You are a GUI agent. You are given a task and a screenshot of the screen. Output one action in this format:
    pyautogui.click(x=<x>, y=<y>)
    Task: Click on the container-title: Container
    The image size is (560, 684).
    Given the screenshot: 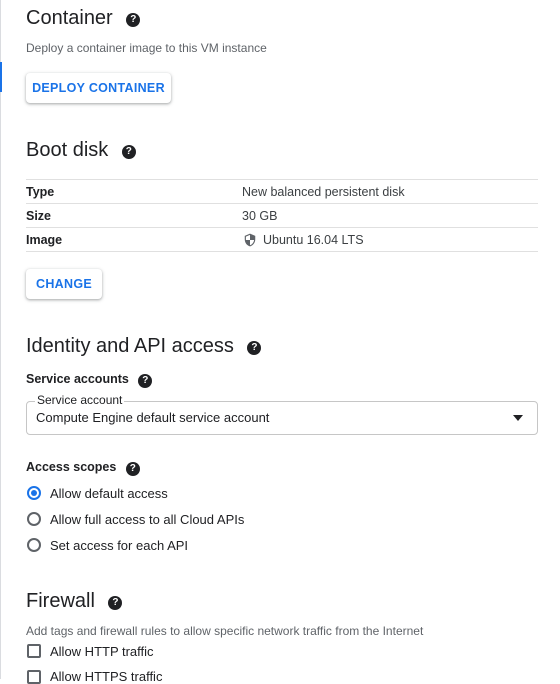 What is the action you would take?
    pyautogui.click(x=69, y=18)
    